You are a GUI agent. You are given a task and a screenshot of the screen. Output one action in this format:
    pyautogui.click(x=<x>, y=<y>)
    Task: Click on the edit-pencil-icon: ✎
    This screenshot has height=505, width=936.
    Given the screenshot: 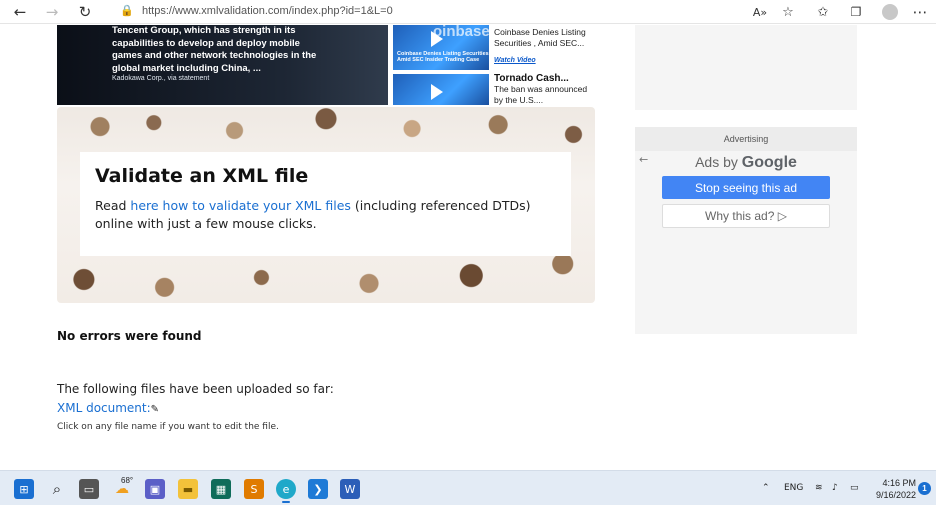 What is the action you would take?
    pyautogui.click(x=155, y=409)
    